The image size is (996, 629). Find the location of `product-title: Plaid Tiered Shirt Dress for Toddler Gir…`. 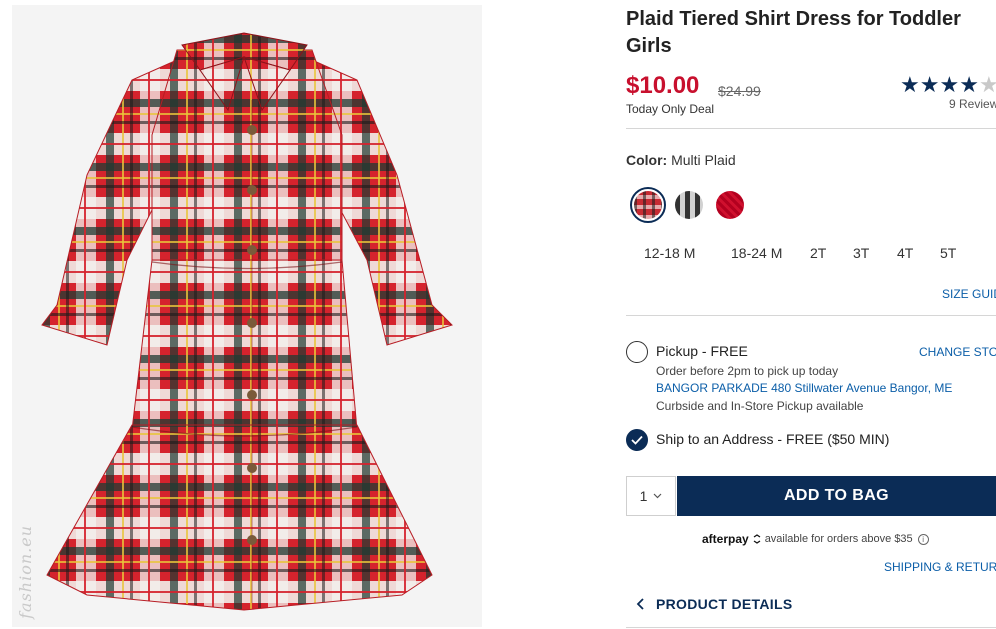

product-title: Plaid Tiered Shirt Dress for Toddler Gir… is located at coordinates (793, 32).